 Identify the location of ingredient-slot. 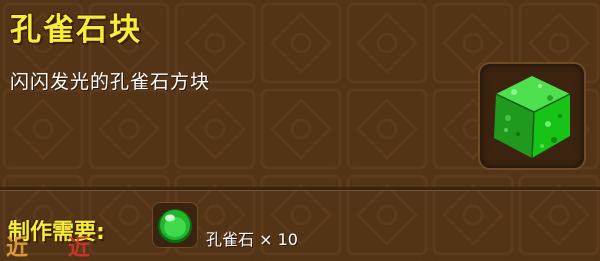
(175, 225).